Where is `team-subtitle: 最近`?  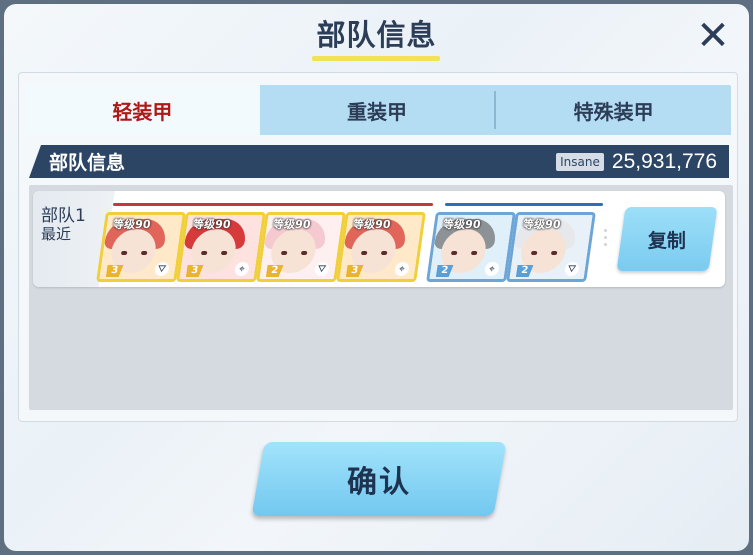 team-subtitle: 最近 is located at coordinates (56, 234).